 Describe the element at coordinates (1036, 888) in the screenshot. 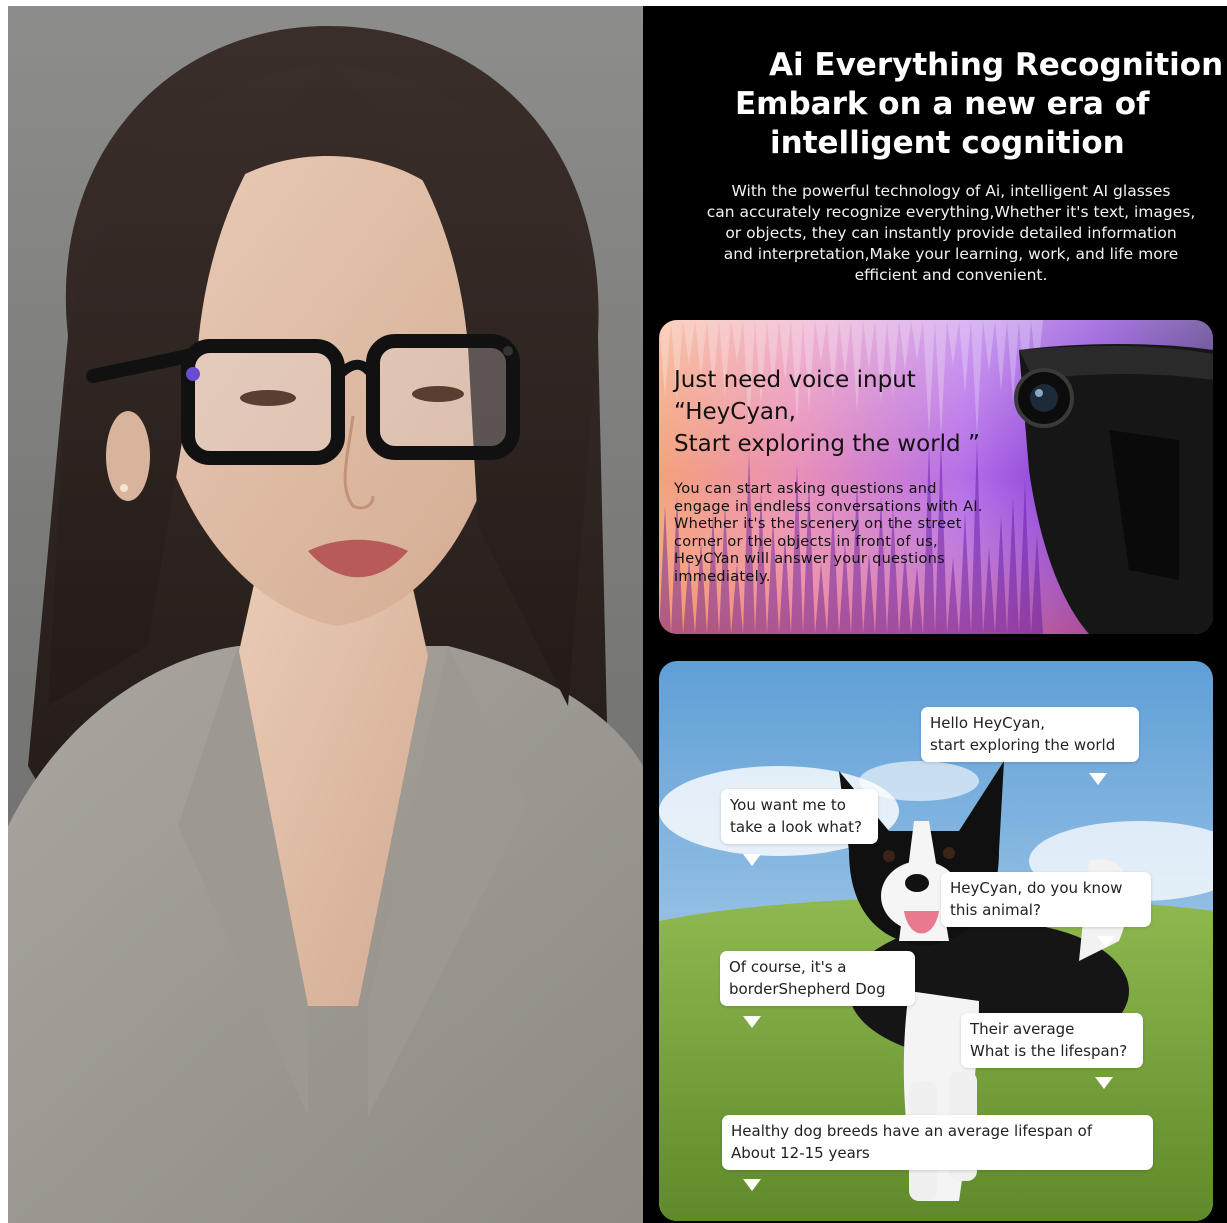

I see `chat-bubble-line: HeyCyan, do you know` at that location.